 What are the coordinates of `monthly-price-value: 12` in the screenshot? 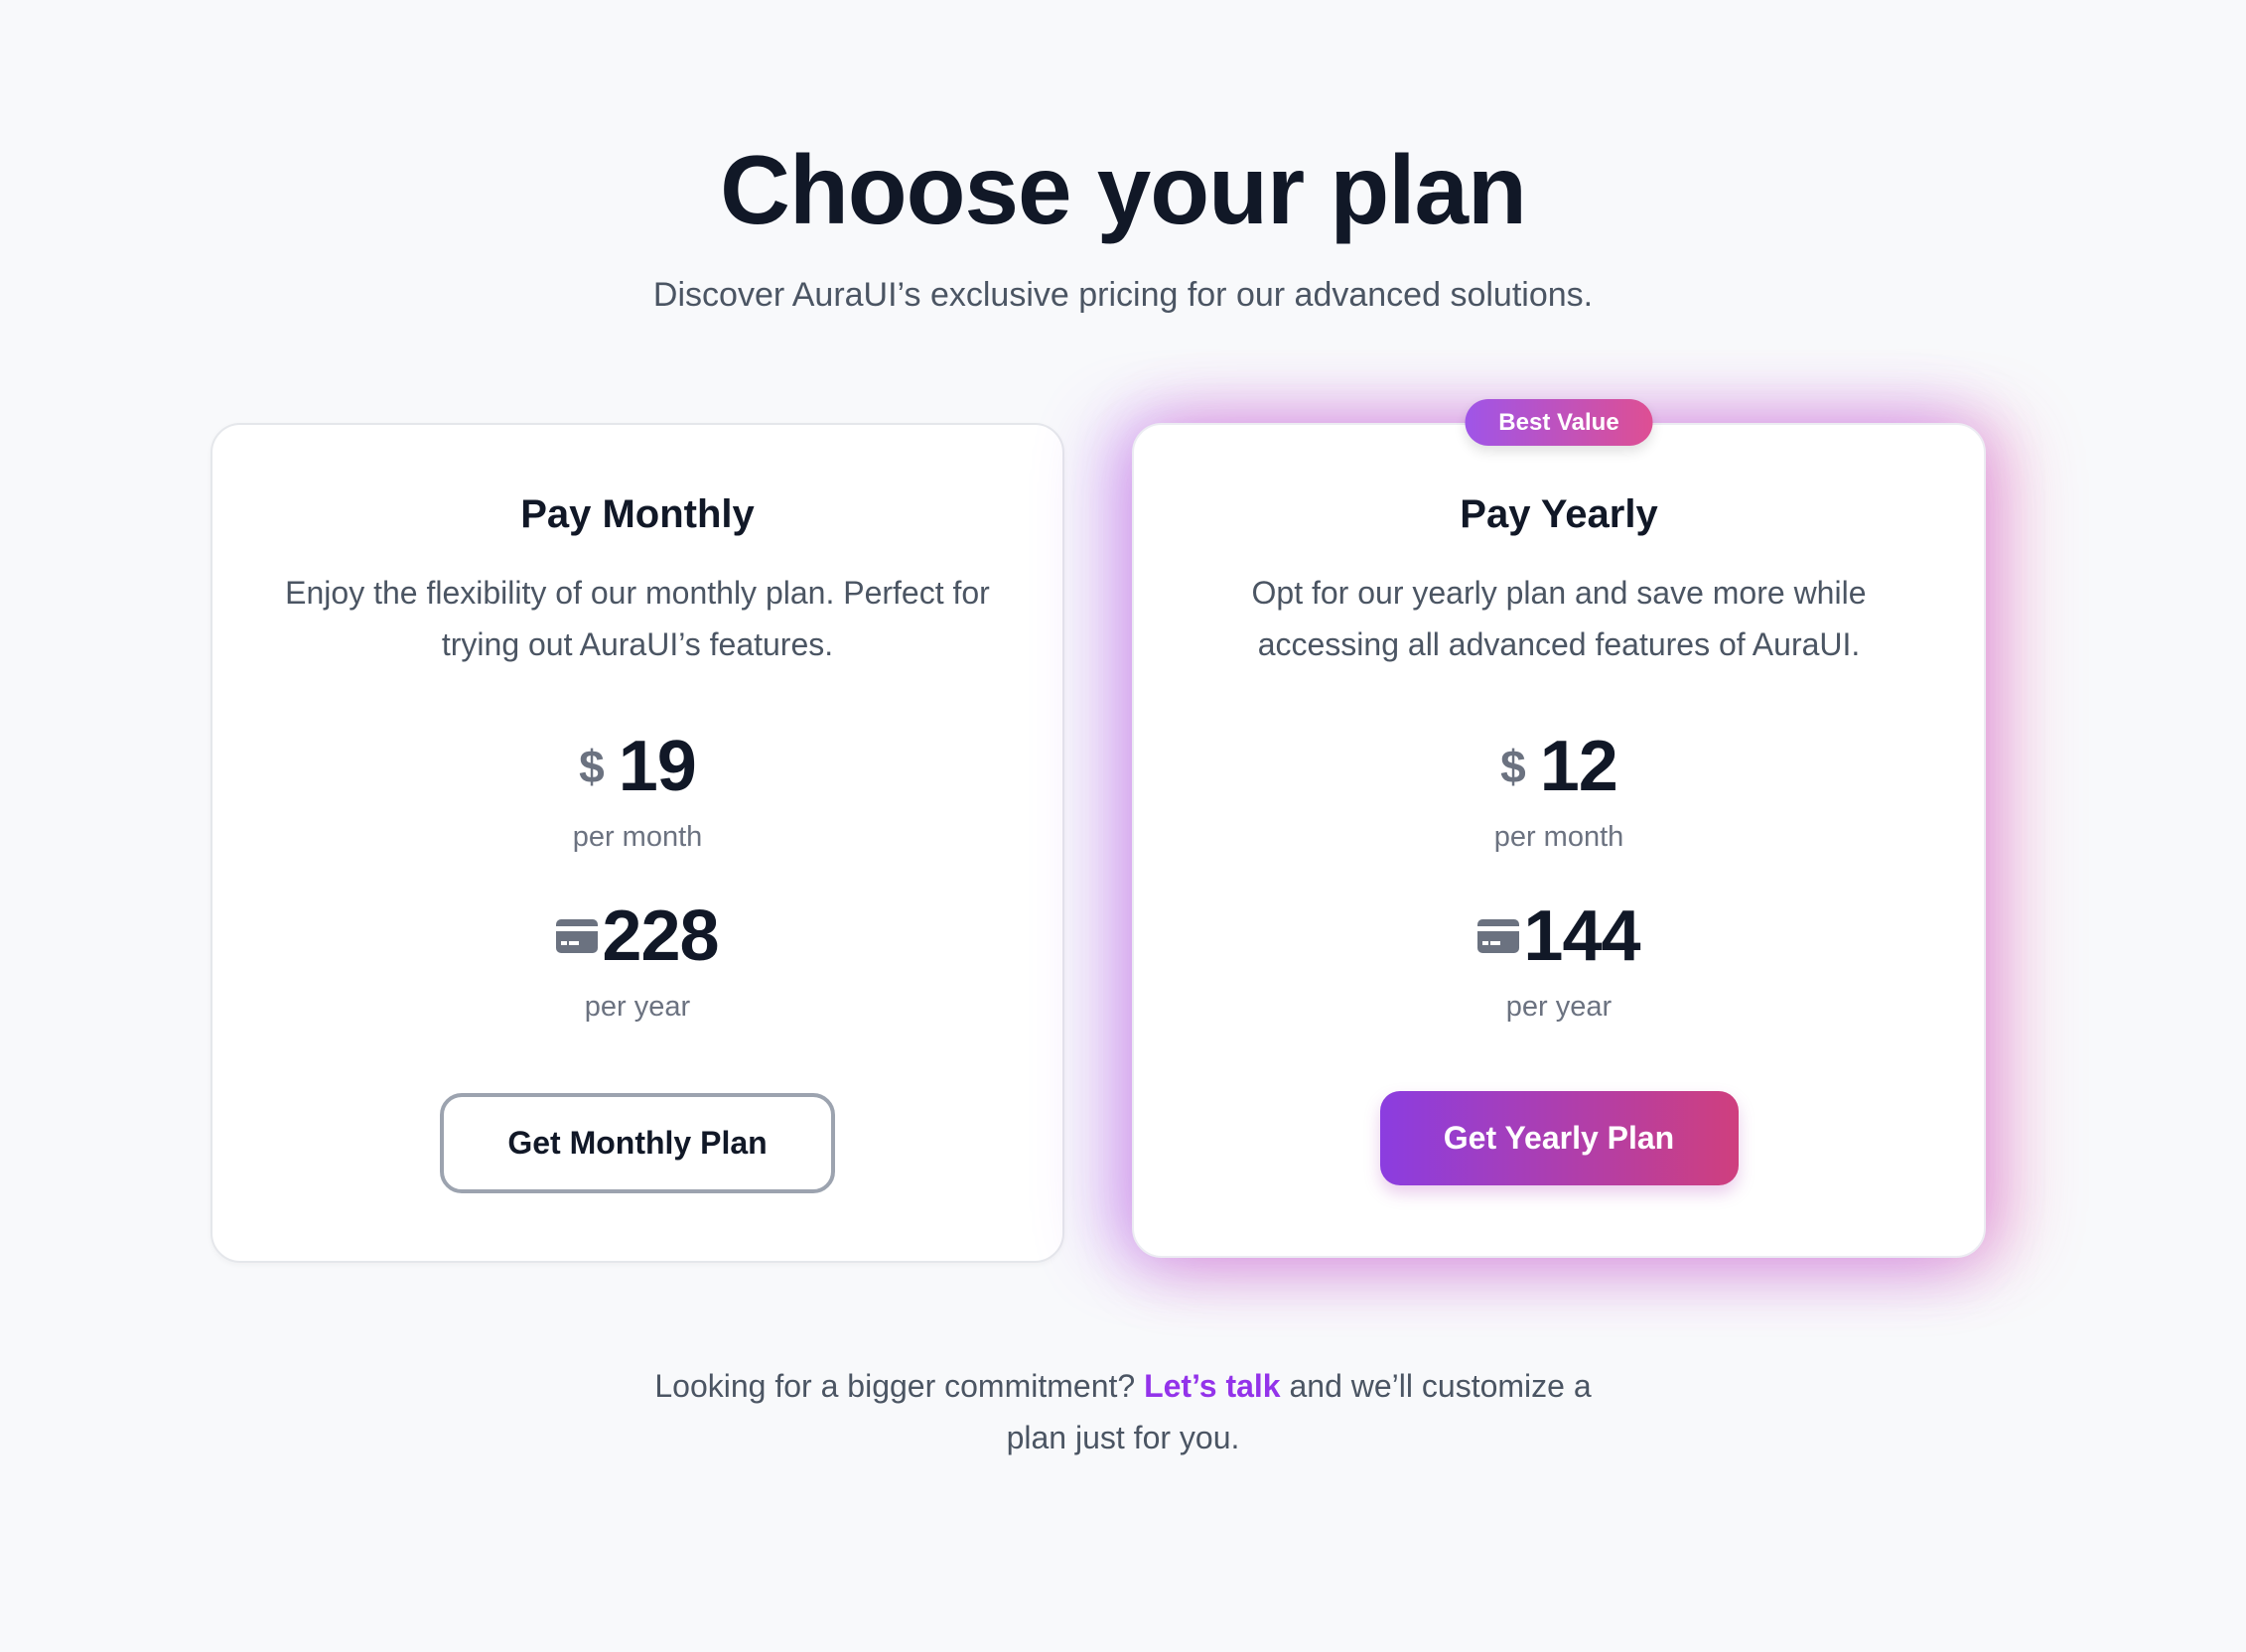 It's located at (1578, 767).